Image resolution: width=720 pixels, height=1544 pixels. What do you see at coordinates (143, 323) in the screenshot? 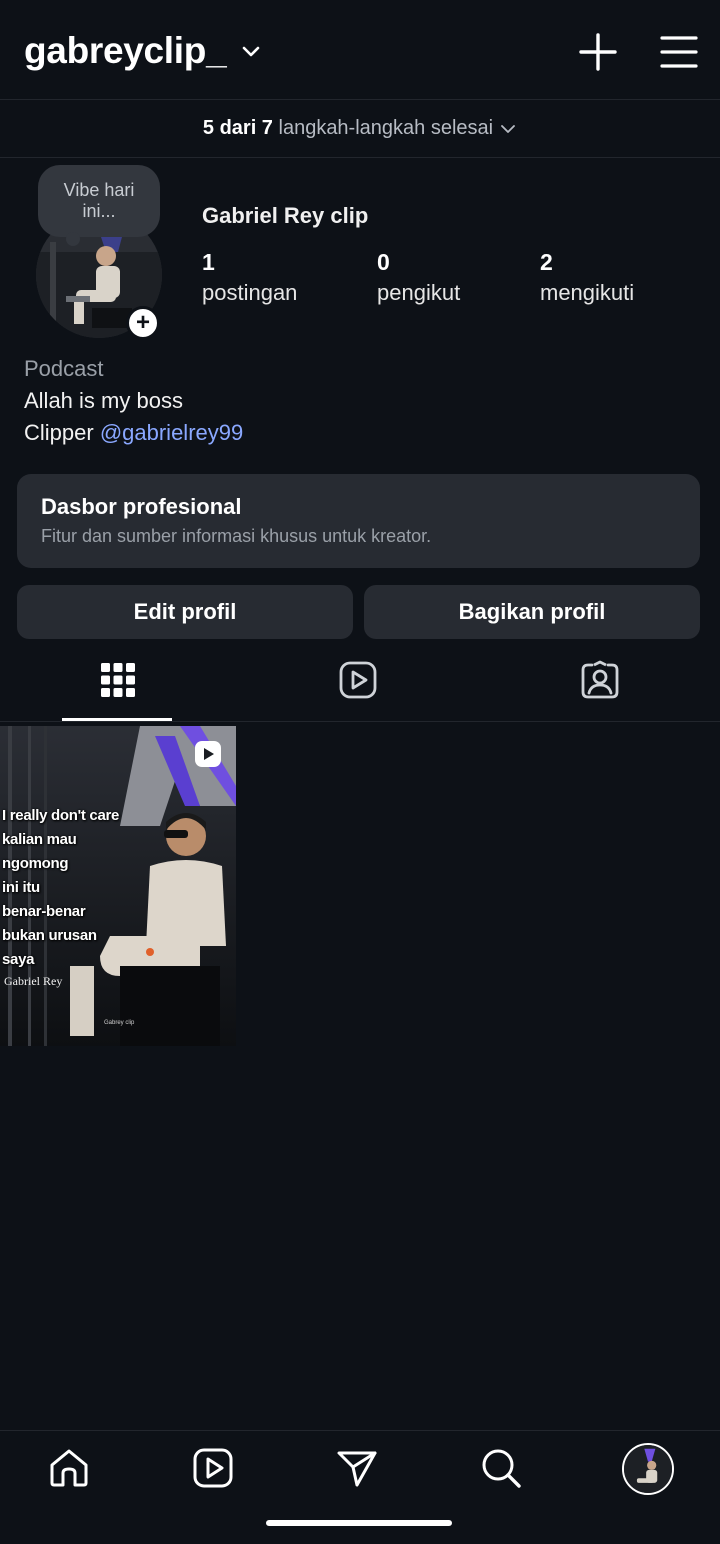
I see `add-story-plus-icon: +` at bounding box center [143, 323].